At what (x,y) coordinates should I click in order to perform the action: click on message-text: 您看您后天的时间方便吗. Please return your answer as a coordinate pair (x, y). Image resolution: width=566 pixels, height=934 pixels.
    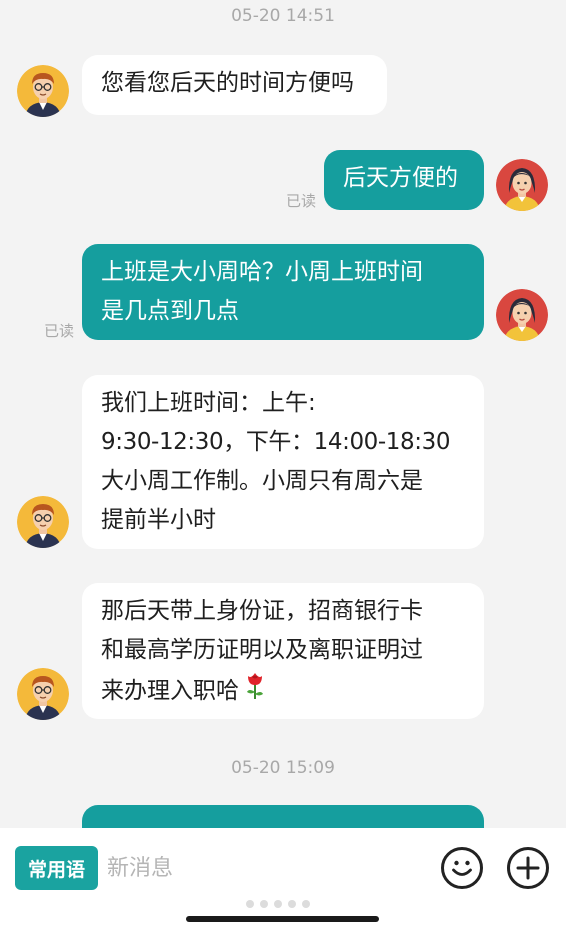
    Looking at the image, I should click on (227, 83).